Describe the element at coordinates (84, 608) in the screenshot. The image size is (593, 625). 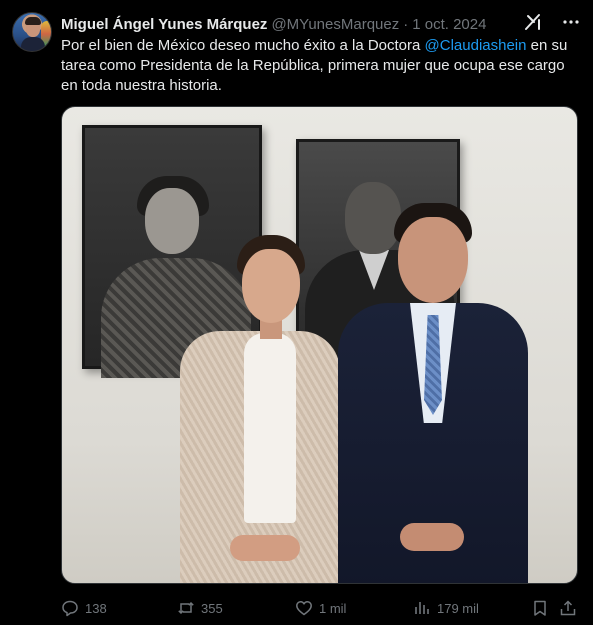
I see `reply-button: 138` at that location.